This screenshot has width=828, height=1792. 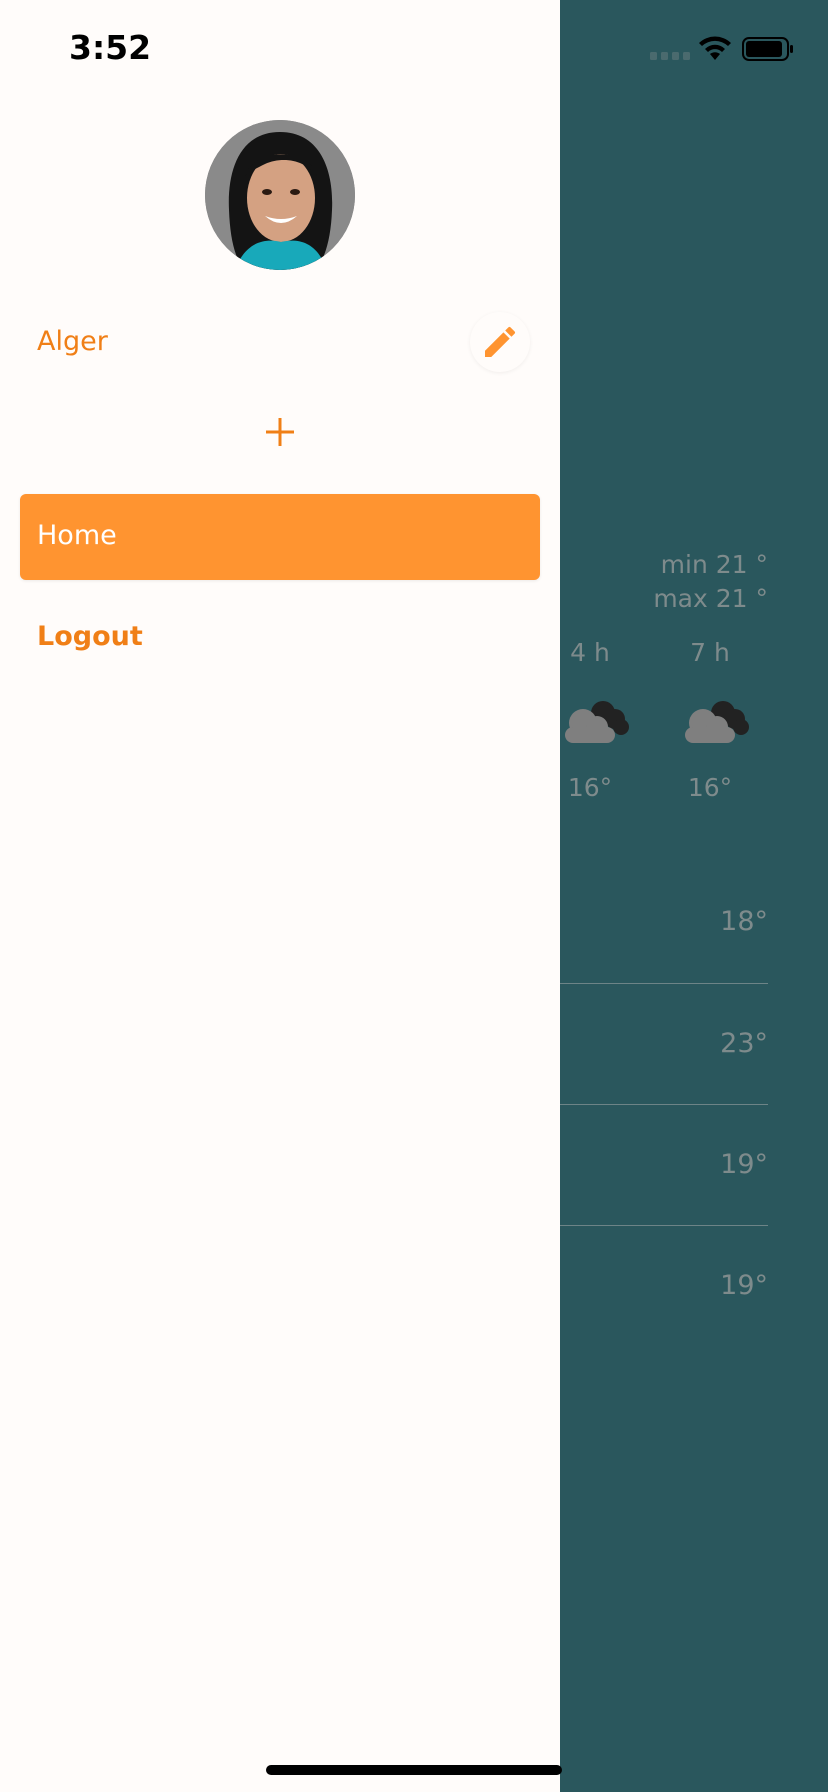 I want to click on min-temperature: min 21 °, so click(x=714, y=564).